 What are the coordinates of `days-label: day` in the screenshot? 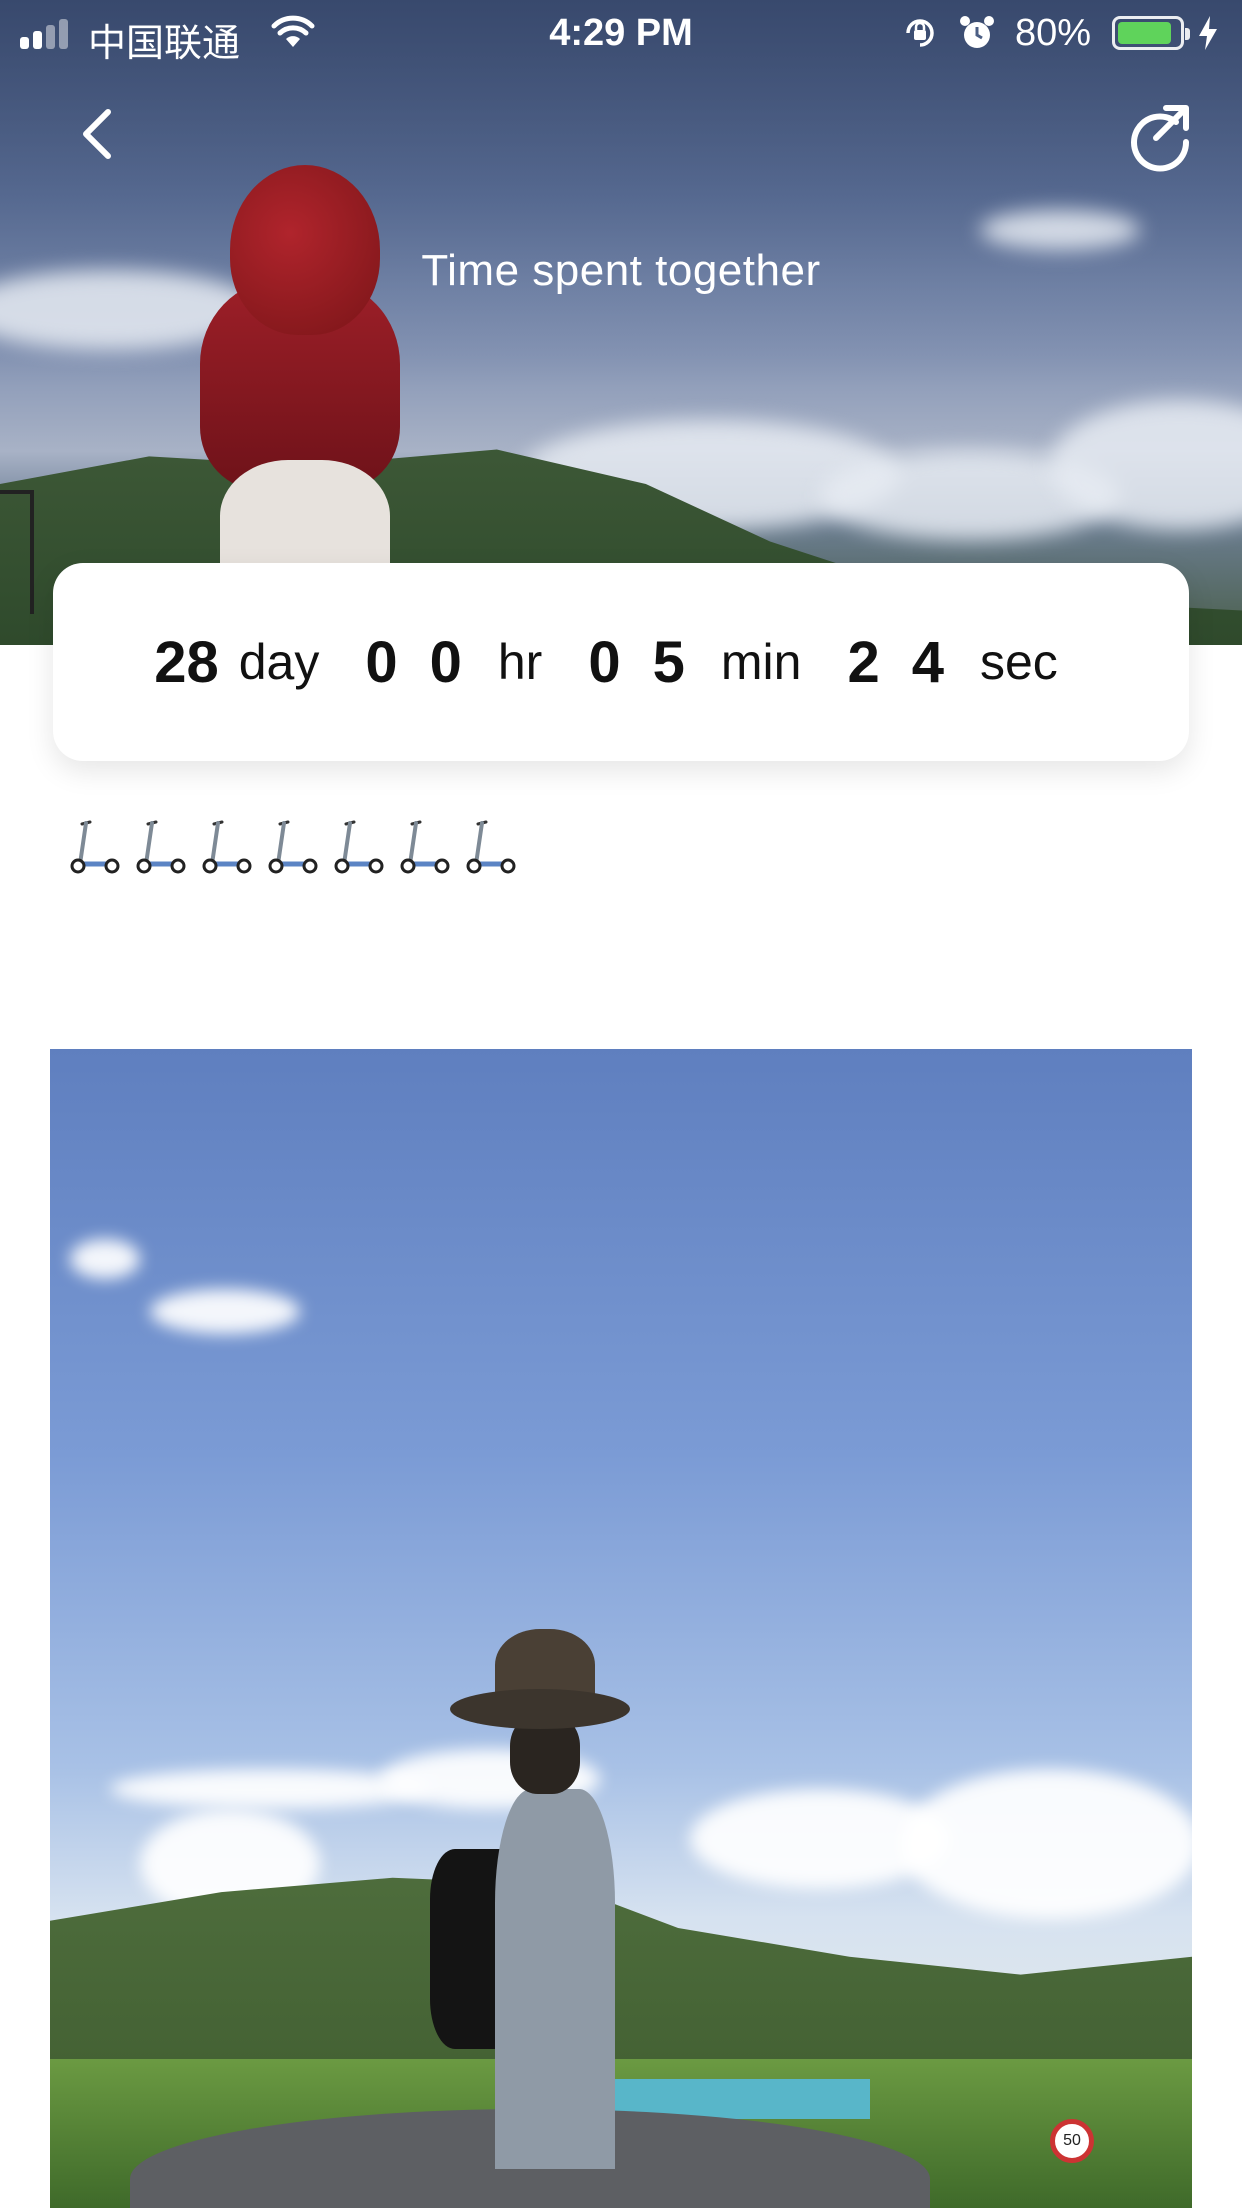 It's located at (279, 662).